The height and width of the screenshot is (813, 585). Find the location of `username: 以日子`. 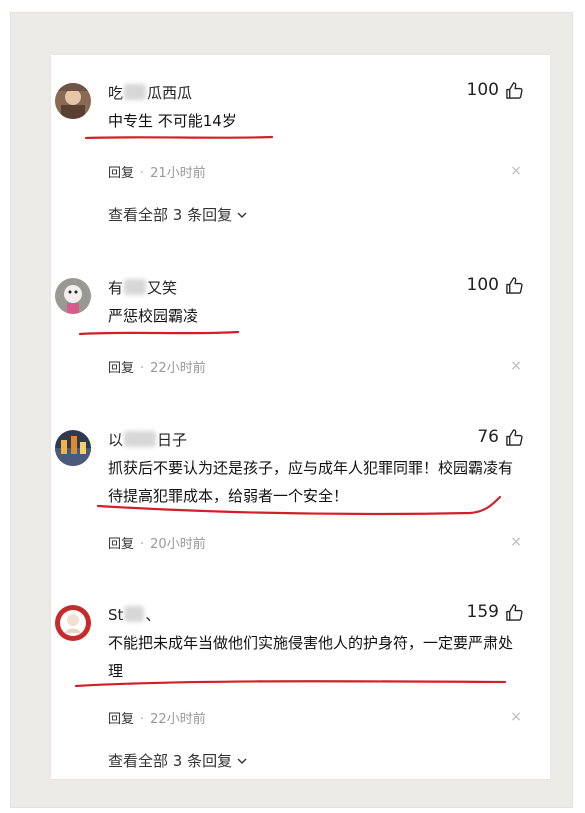

username: 以日子 is located at coordinates (147, 439).